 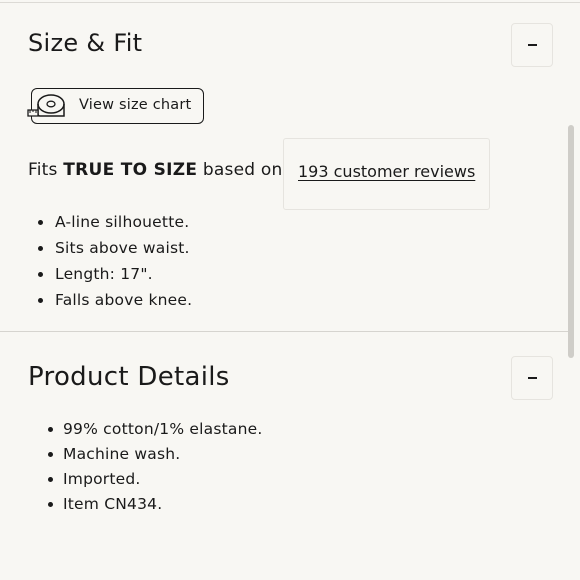 What do you see at coordinates (43, 170) in the screenshot?
I see `fit-prefix: Fits` at bounding box center [43, 170].